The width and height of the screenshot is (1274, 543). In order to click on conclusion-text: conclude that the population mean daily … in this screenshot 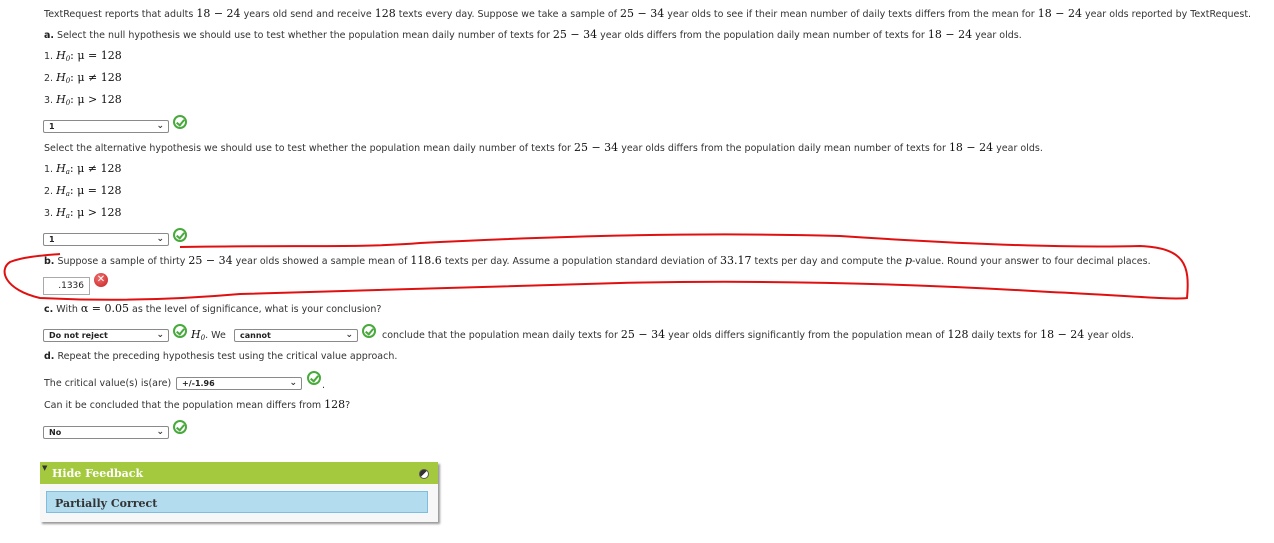, I will do `click(758, 334)`.